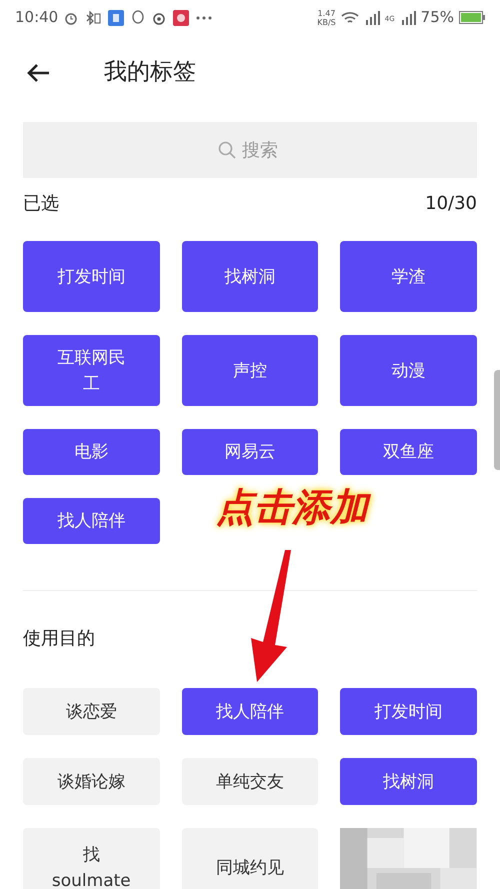 This screenshot has height=889, width=500. Describe the element at coordinates (408, 370) in the screenshot. I see `tag-chip: 动漫` at that location.